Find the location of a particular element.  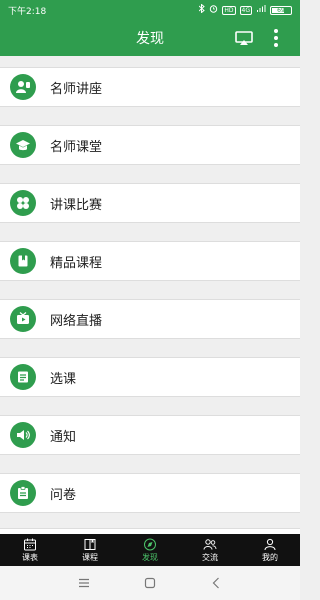

tab-profile: 我的 is located at coordinates (270, 550).